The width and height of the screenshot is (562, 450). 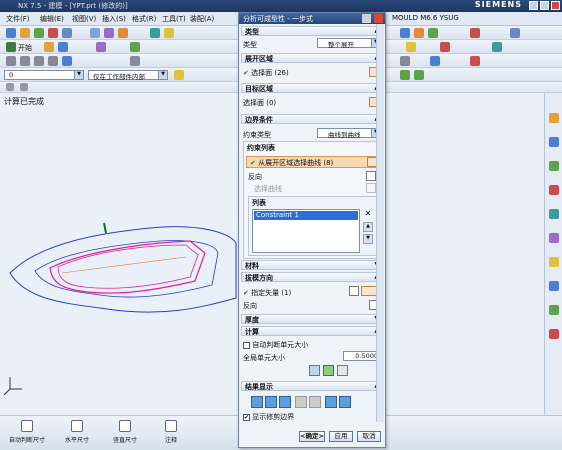 What do you see at coordinates (368, 227) in the screenshot?
I see `move-up-icon: ▲` at bounding box center [368, 227].